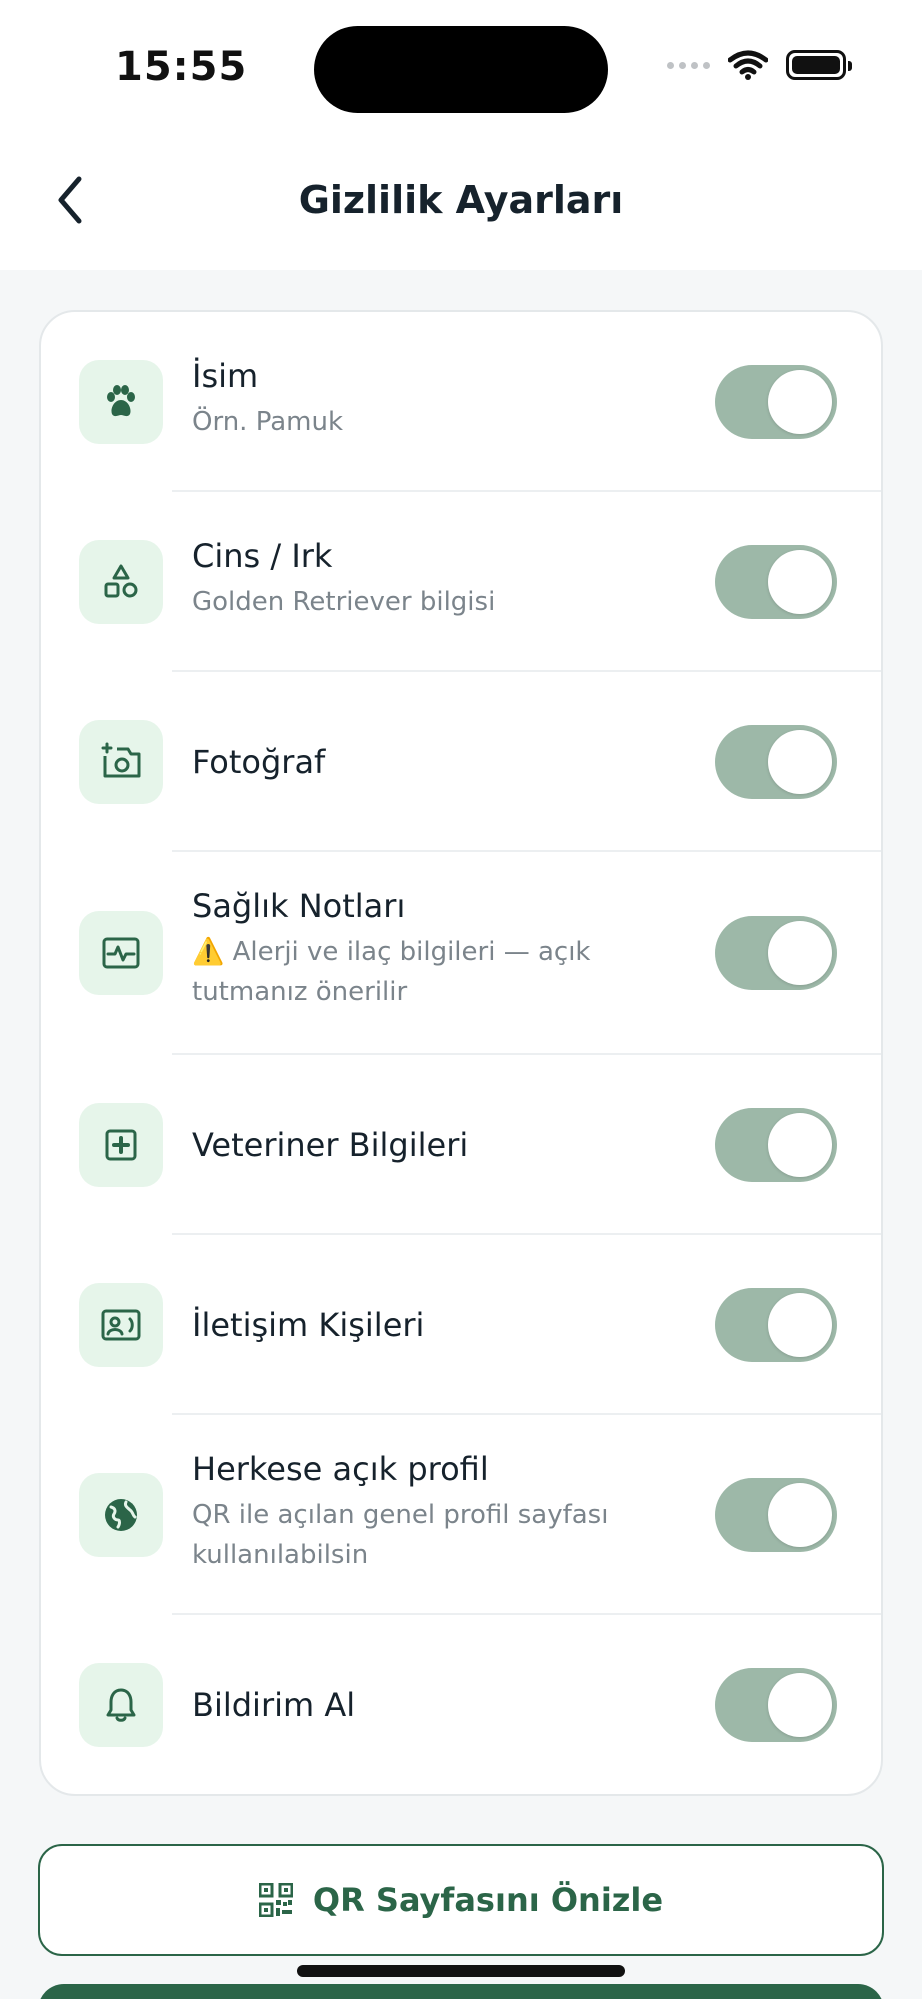 Image resolution: width=922 pixels, height=1999 pixels. What do you see at coordinates (181, 67) in the screenshot?
I see `status-time: 15:55` at bounding box center [181, 67].